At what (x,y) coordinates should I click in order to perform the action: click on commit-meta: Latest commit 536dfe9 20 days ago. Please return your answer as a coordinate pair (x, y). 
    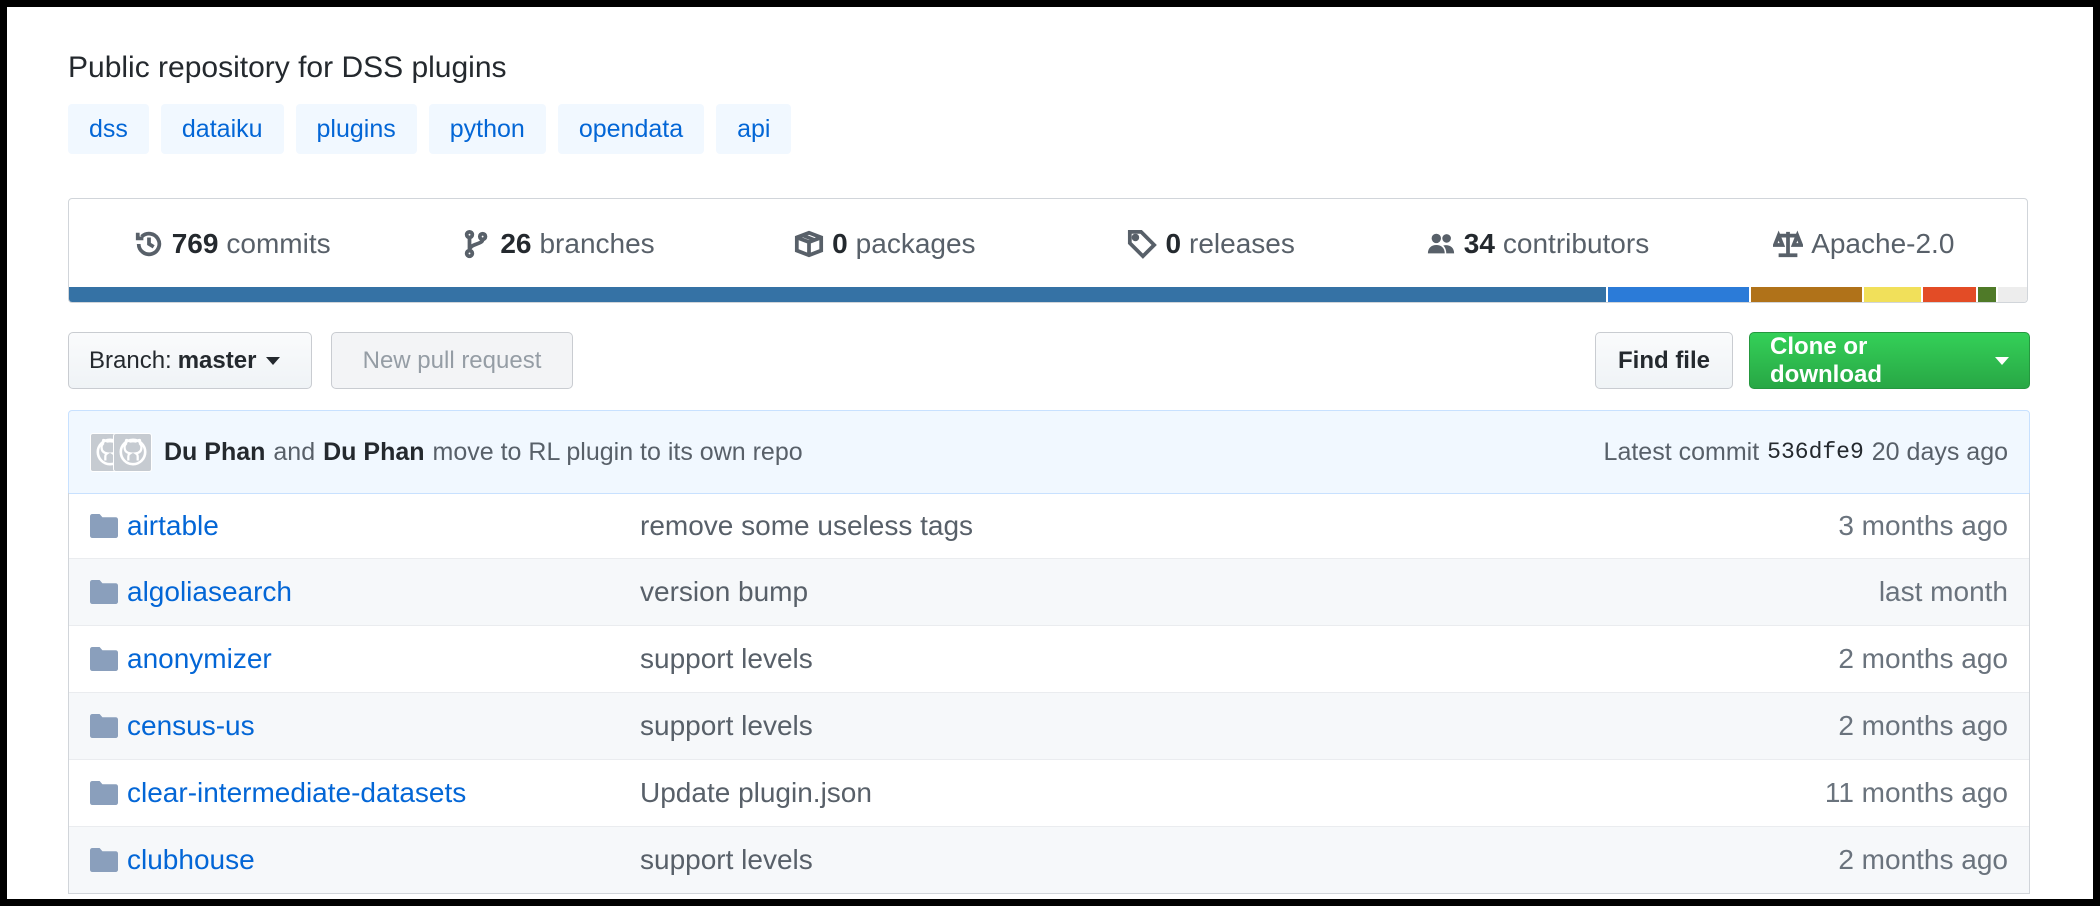
    Looking at the image, I should click on (1806, 452).